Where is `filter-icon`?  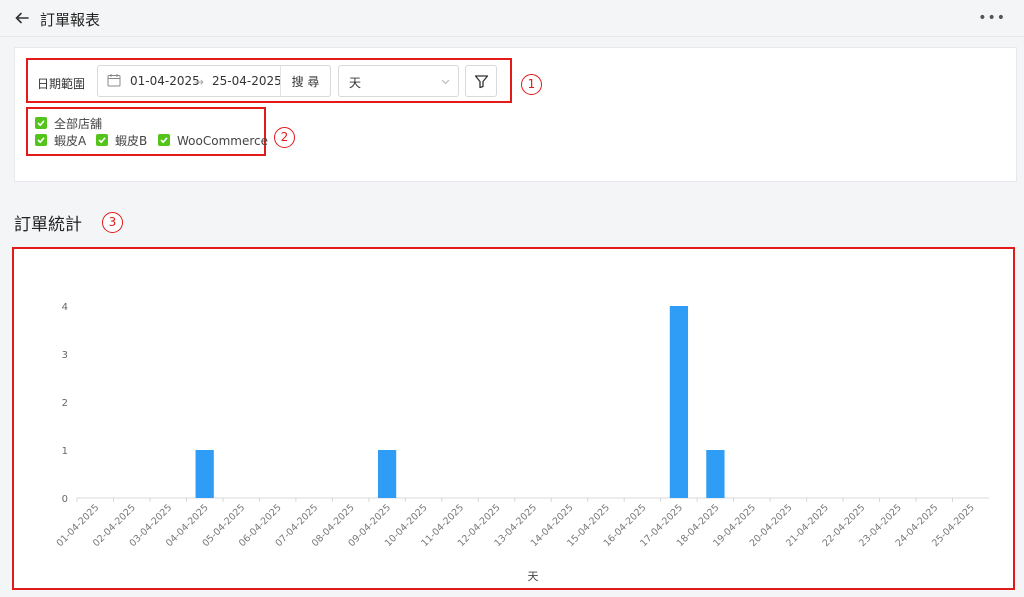 filter-icon is located at coordinates (481, 82).